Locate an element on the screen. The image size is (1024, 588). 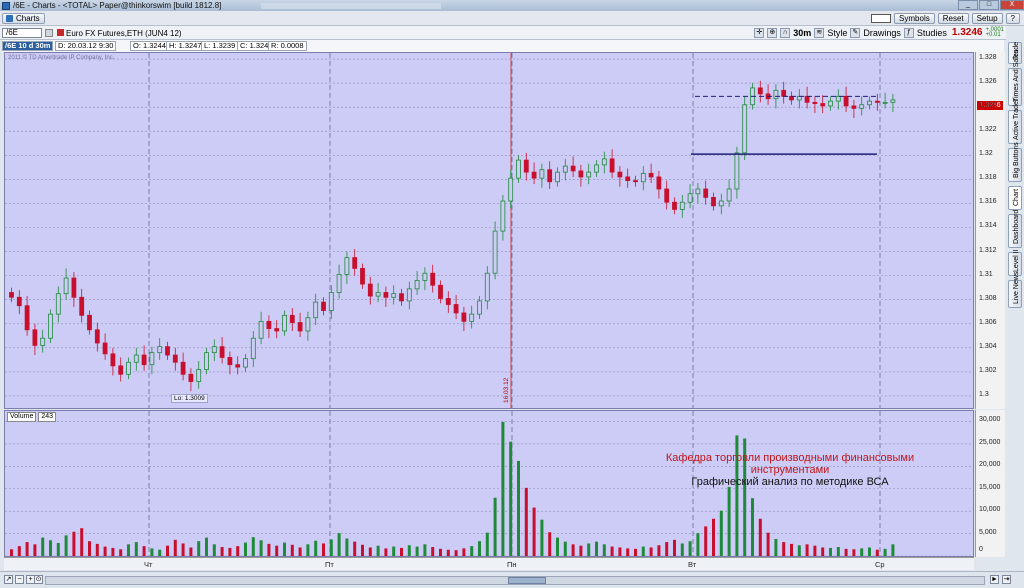
low-marker-label: Lo: 1.3009 is located at coordinates (189, 398).